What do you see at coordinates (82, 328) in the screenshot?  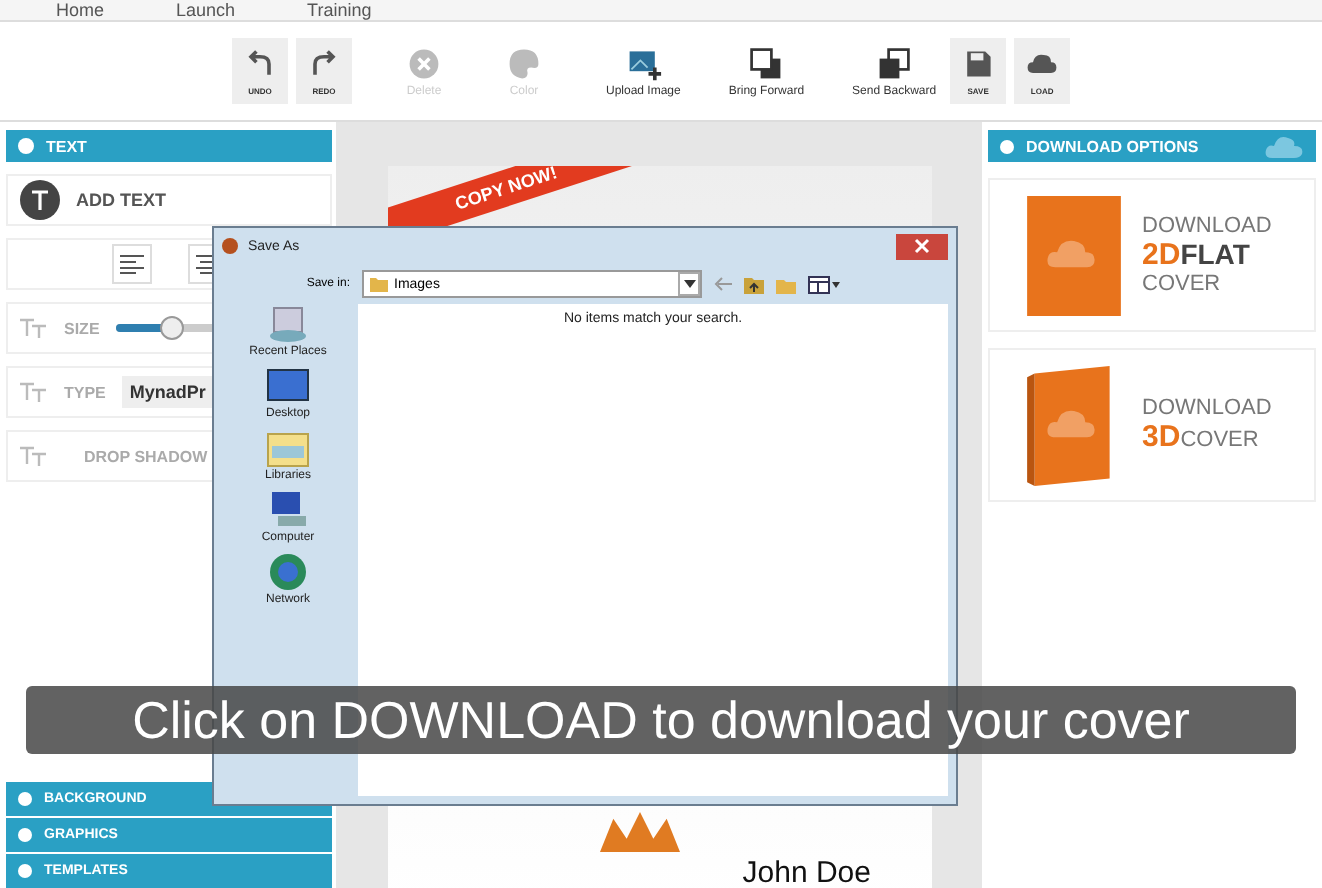 I see `size-label: SIZE` at bounding box center [82, 328].